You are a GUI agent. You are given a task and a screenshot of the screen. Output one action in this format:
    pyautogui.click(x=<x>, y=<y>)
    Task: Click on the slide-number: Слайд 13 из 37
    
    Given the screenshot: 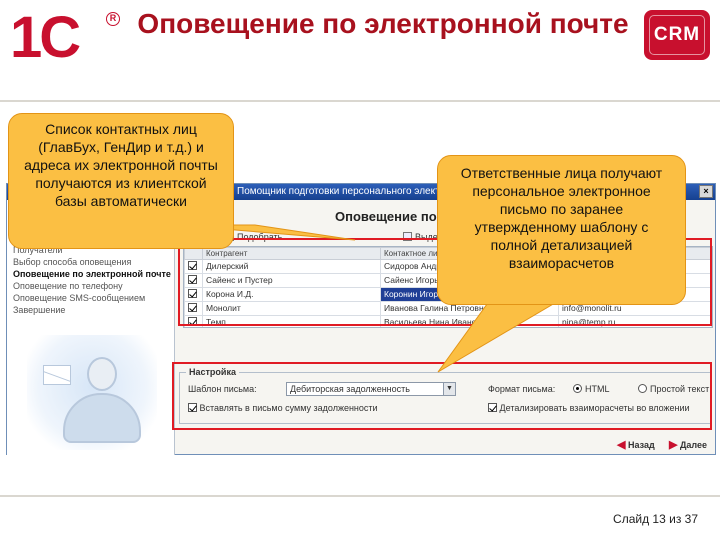 What is the action you would take?
    pyautogui.click(x=655, y=519)
    